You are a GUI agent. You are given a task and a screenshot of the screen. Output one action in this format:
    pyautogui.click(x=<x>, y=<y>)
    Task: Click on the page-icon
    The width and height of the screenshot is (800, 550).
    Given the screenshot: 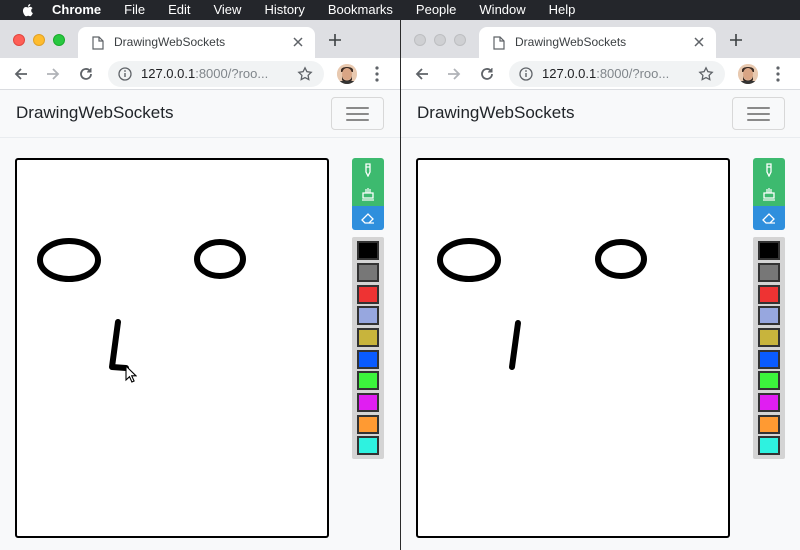 What is the action you would take?
    pyautogui.click(x=98, y=43)
    